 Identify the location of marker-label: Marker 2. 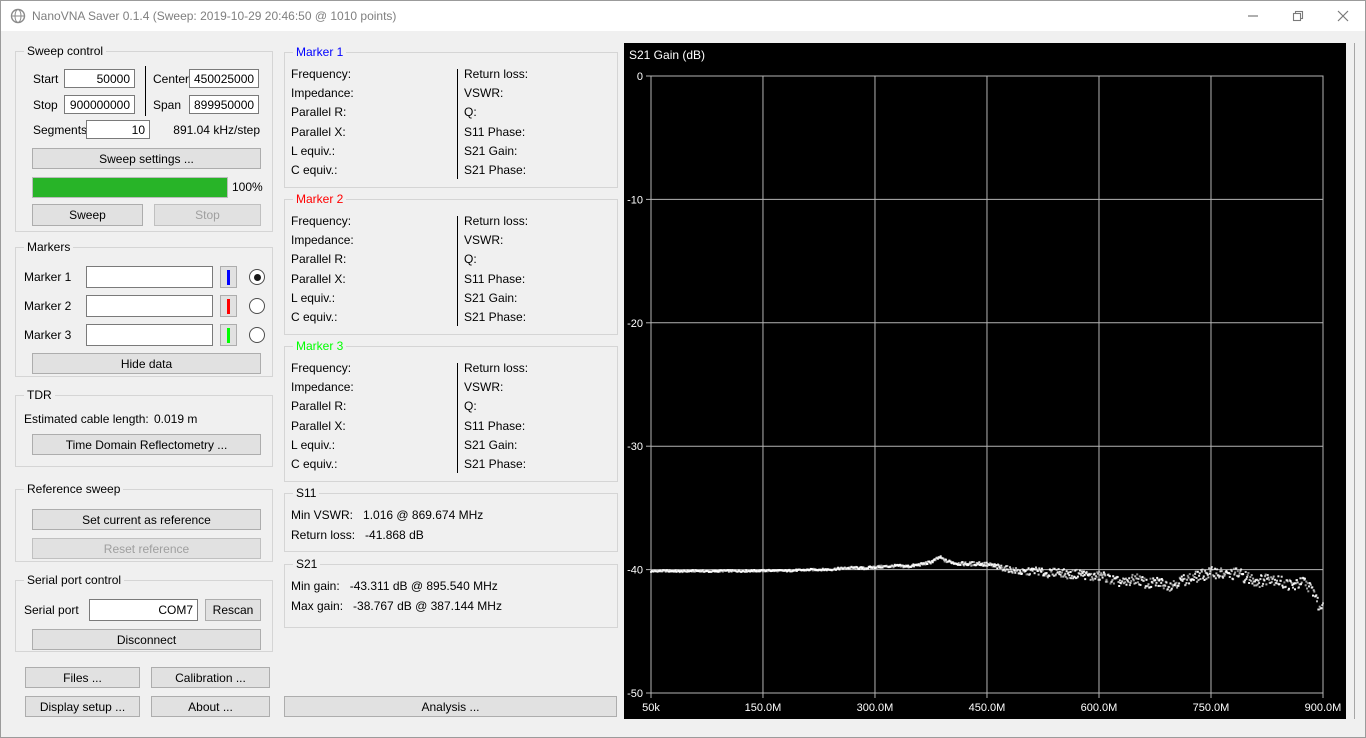
(48, 306).